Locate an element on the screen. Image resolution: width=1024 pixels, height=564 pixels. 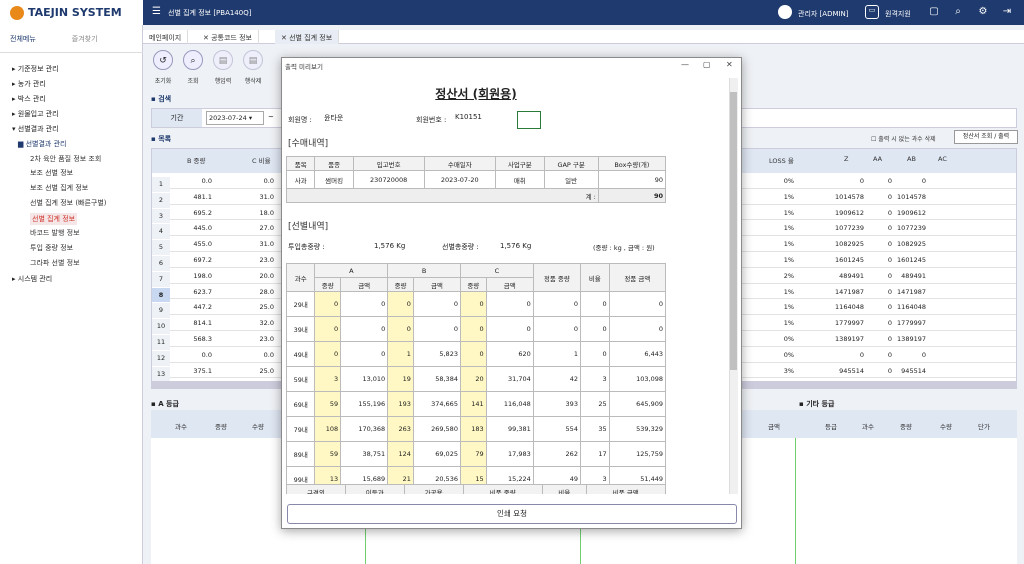
cell-c-ratio: 32.0 is located at coordinates (266, 323).